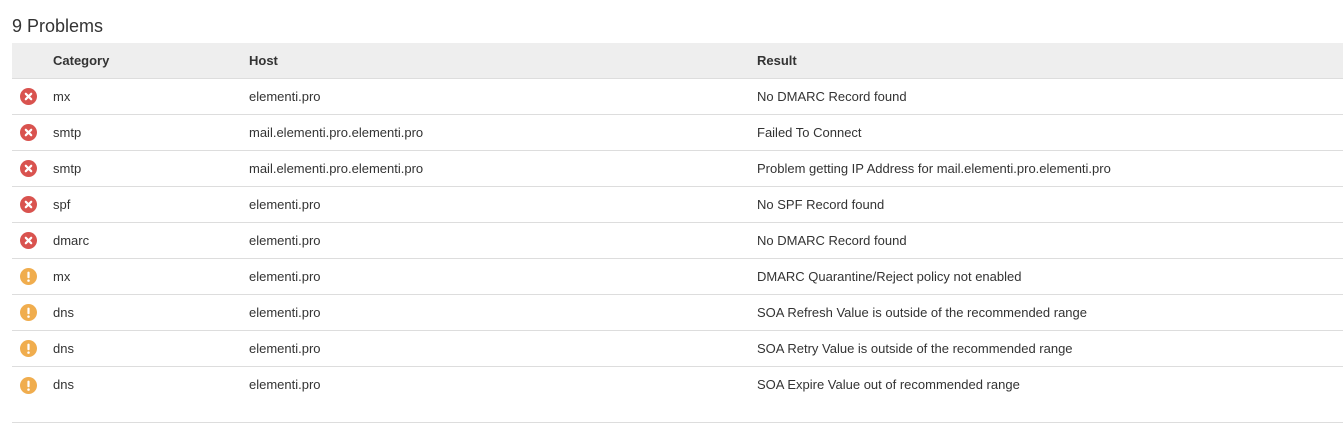  I want to click on result-cell: No SPF Record found, so click(821, 204).